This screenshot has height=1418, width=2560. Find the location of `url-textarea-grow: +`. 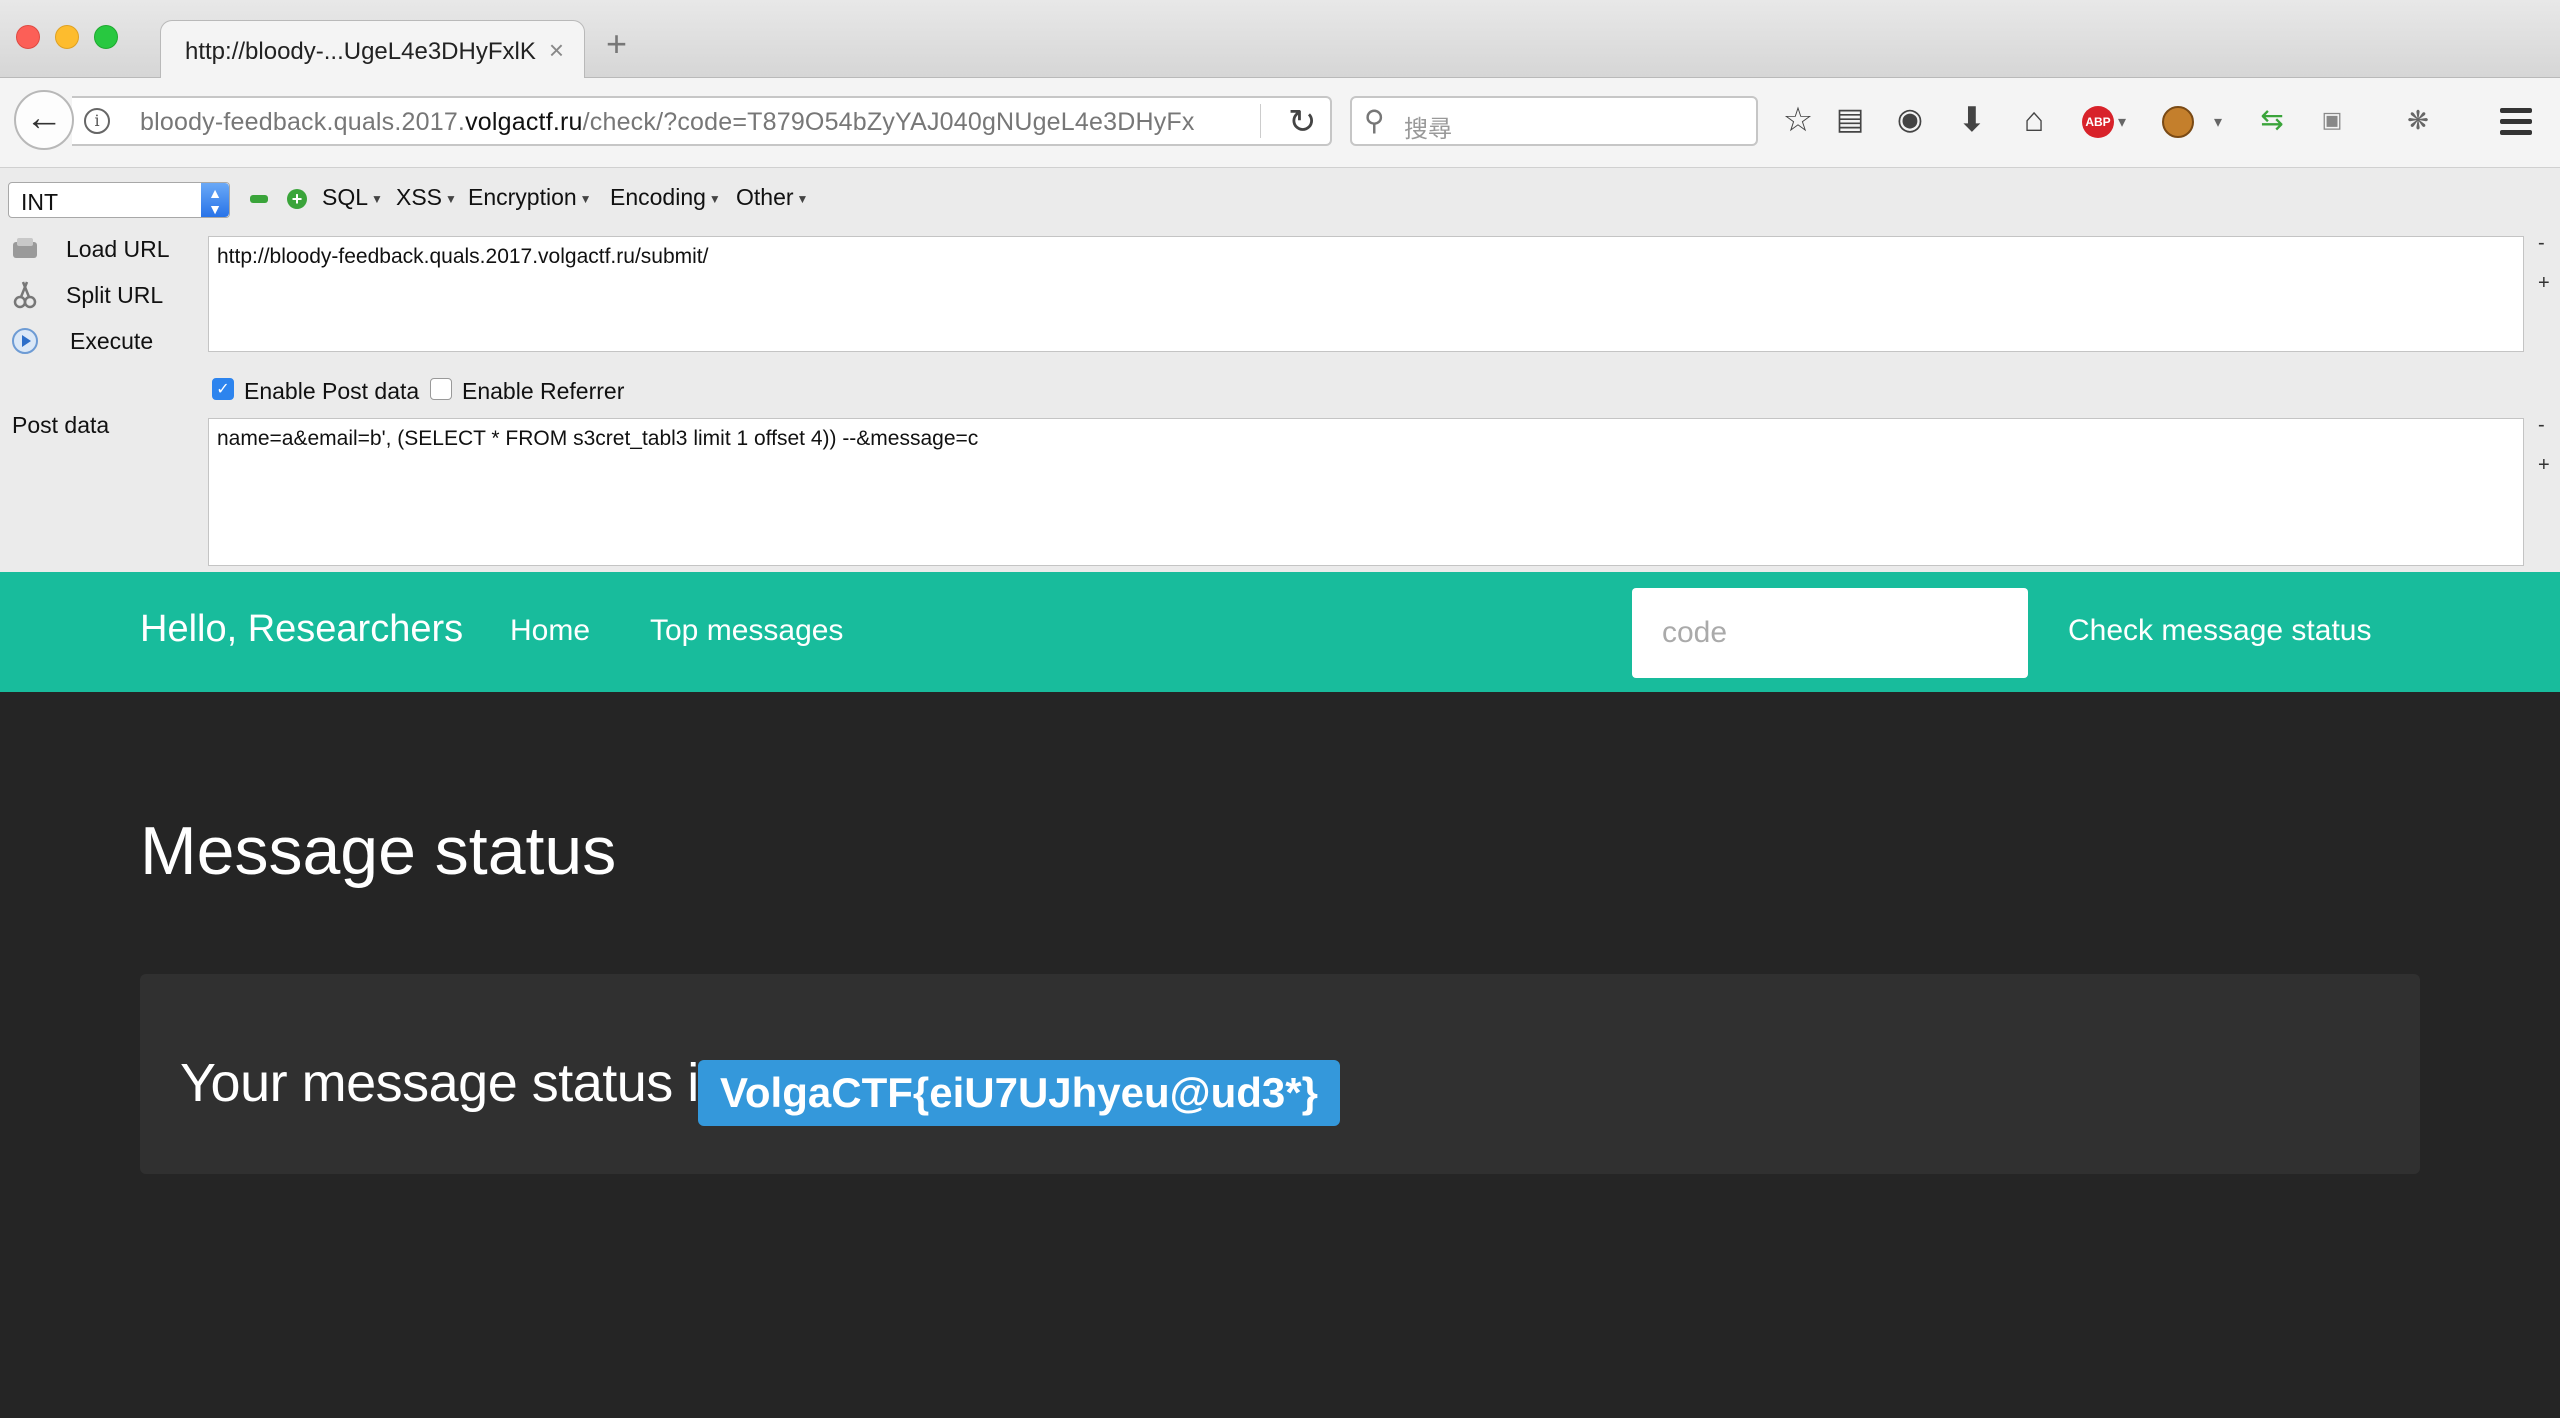

url-textarea-grow: + is located at coordinates (2544, 283).